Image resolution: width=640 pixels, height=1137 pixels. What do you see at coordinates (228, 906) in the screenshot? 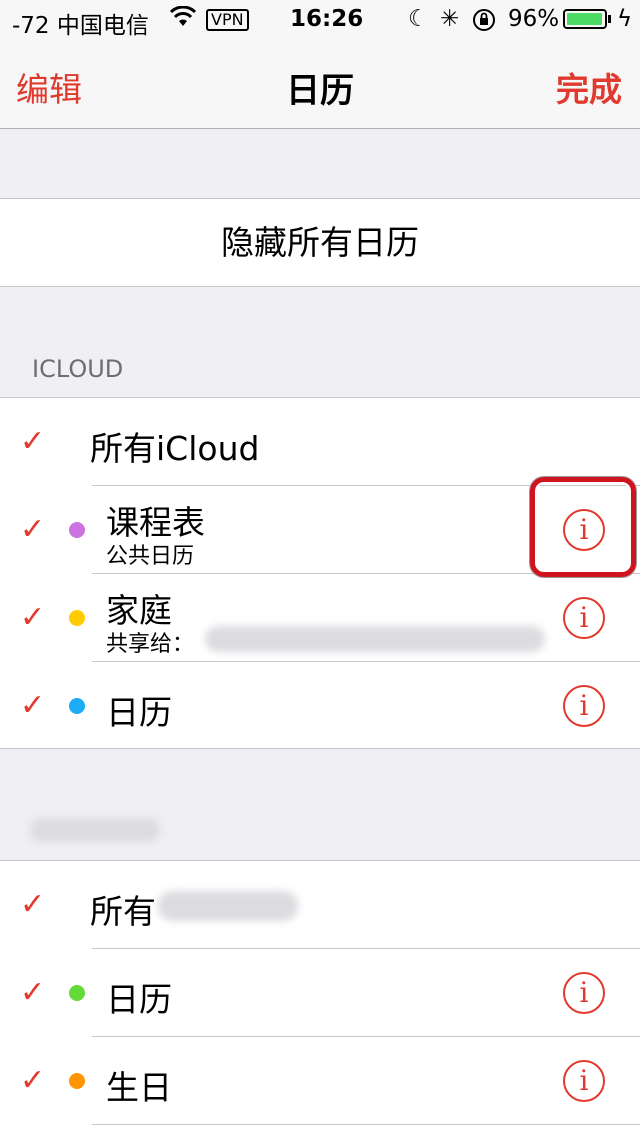
I see `redacted-account-name` at bounding box center [228, 906].